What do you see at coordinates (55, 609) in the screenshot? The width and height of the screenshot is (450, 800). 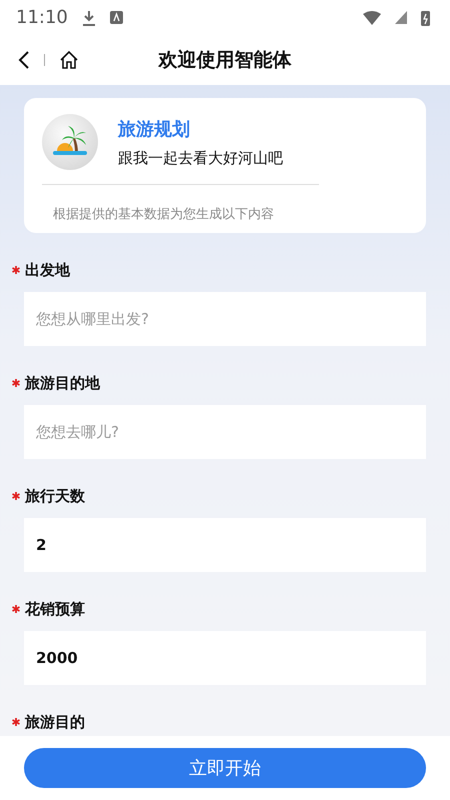 I see `field-label: 花销预算` at bounding box center [55, 609].